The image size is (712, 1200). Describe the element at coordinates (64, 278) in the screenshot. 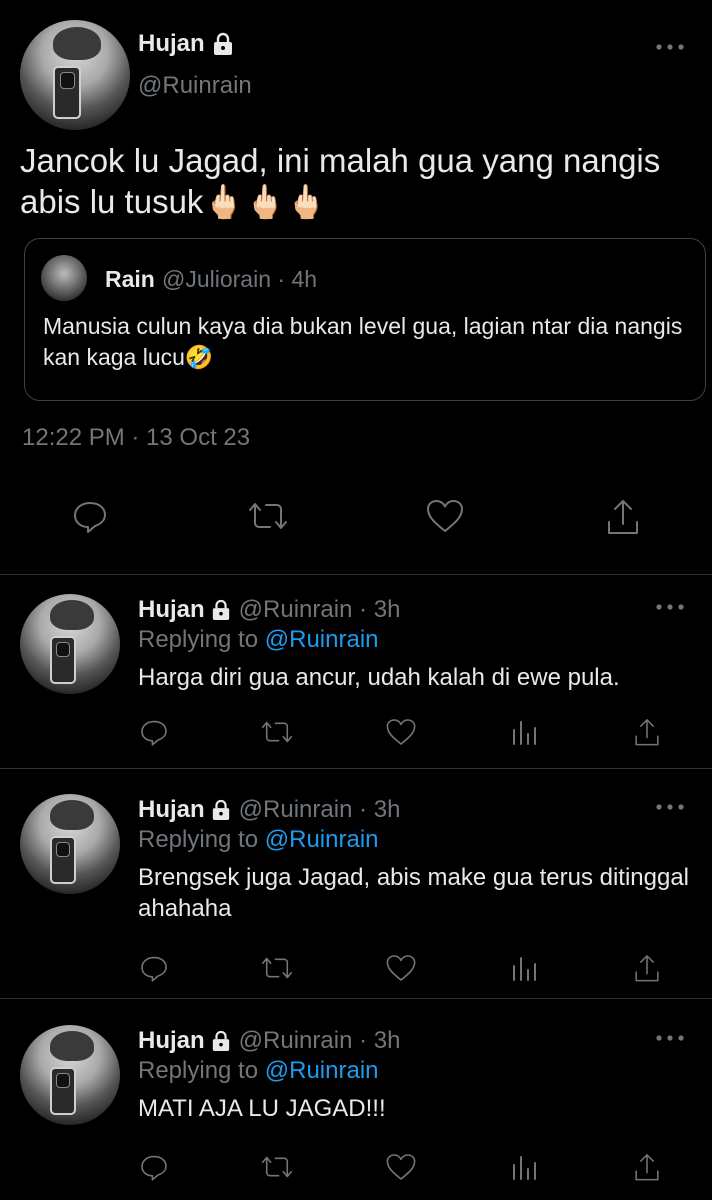

I see `quoted-avatar` at that location.